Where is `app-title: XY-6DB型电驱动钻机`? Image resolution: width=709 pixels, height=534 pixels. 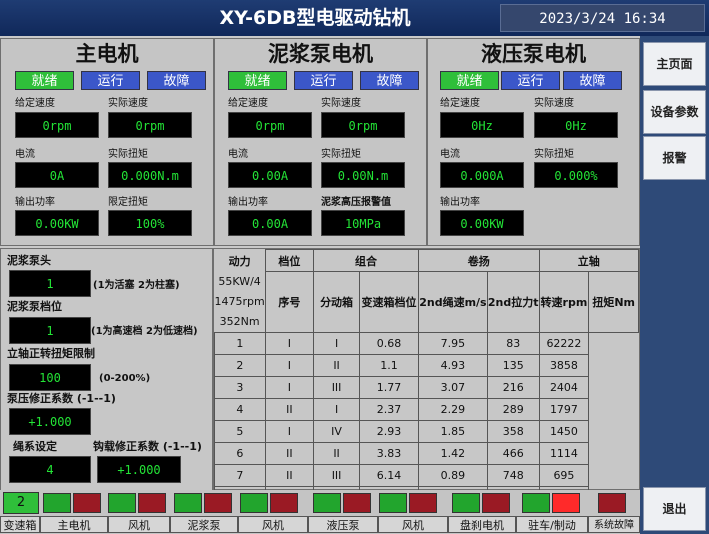 app-title: XY-6DB型电驱动钻机 is located at coordinates (315, 18).